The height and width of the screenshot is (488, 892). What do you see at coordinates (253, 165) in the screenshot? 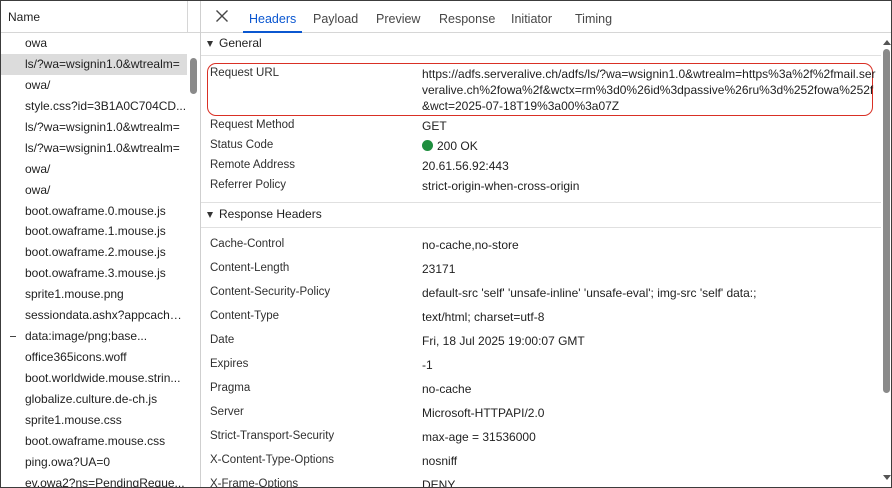
I see `remote-address-label: Remote Address` at bounding box center [253, 165].